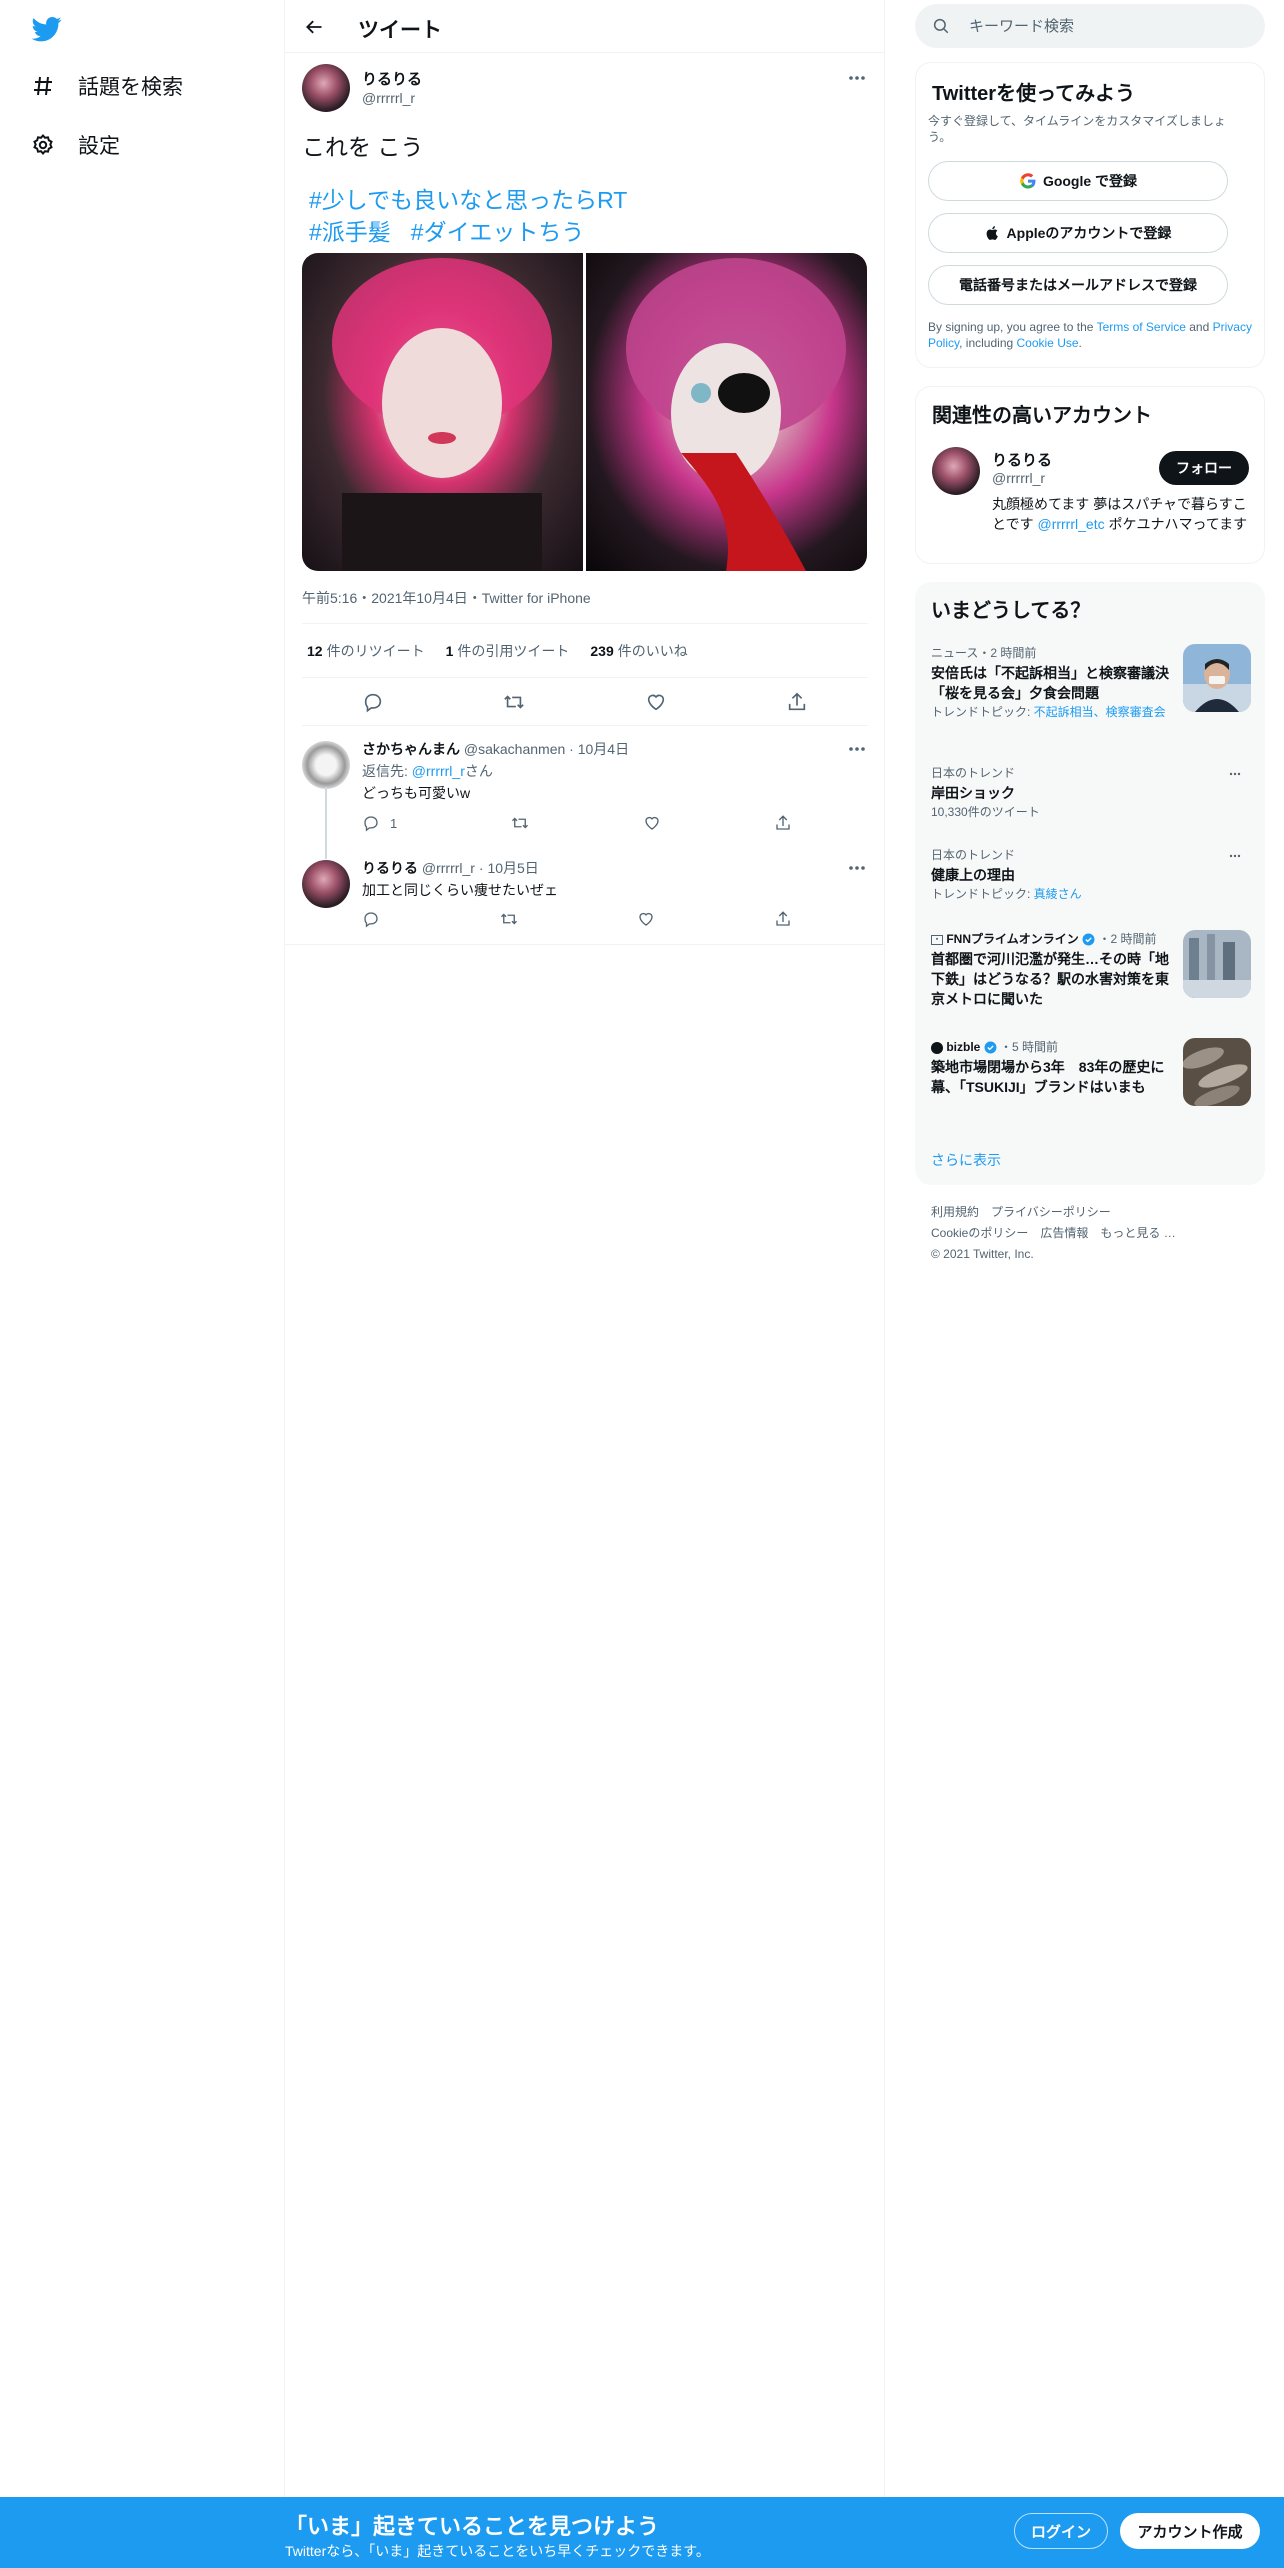 The image size is (1284, 2568). What do you see at coordinates (1028, 181) in the screenshot?
I see `google-icon` at bounding box center [1028, 181].